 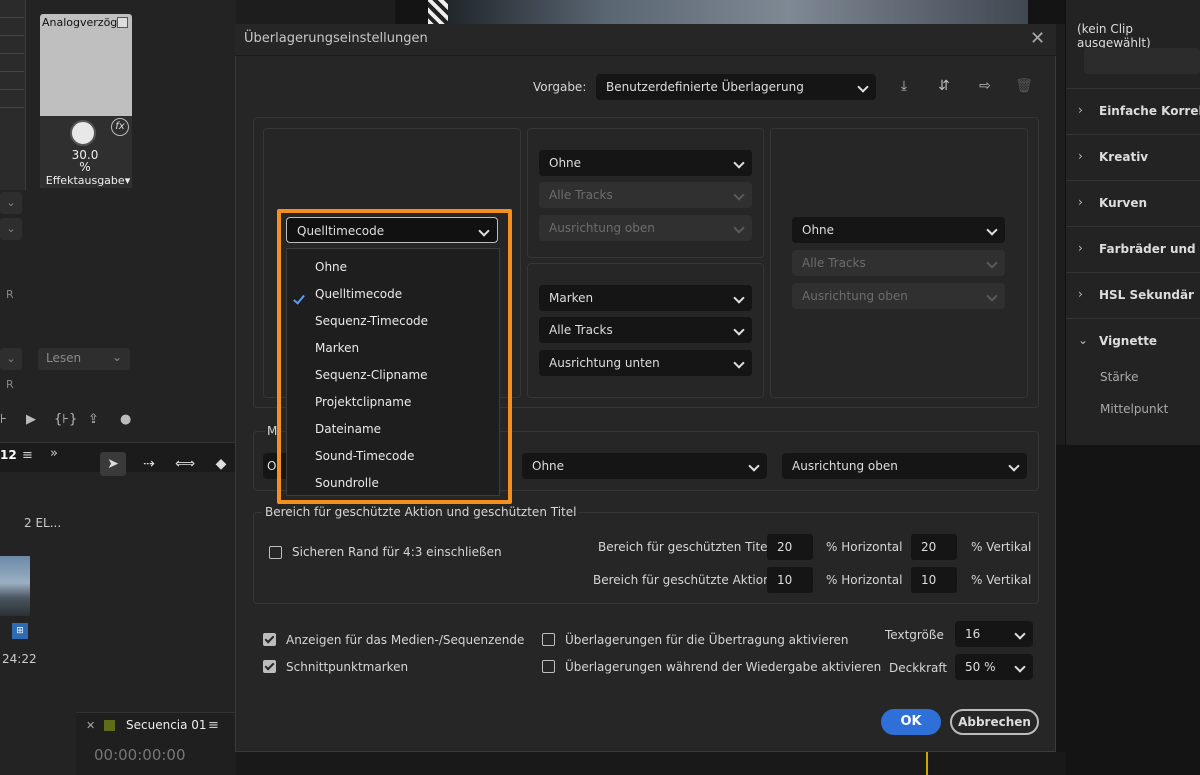 I want to click on middle-align-select: Ausrichtung oben, so click(x=904, y=466).